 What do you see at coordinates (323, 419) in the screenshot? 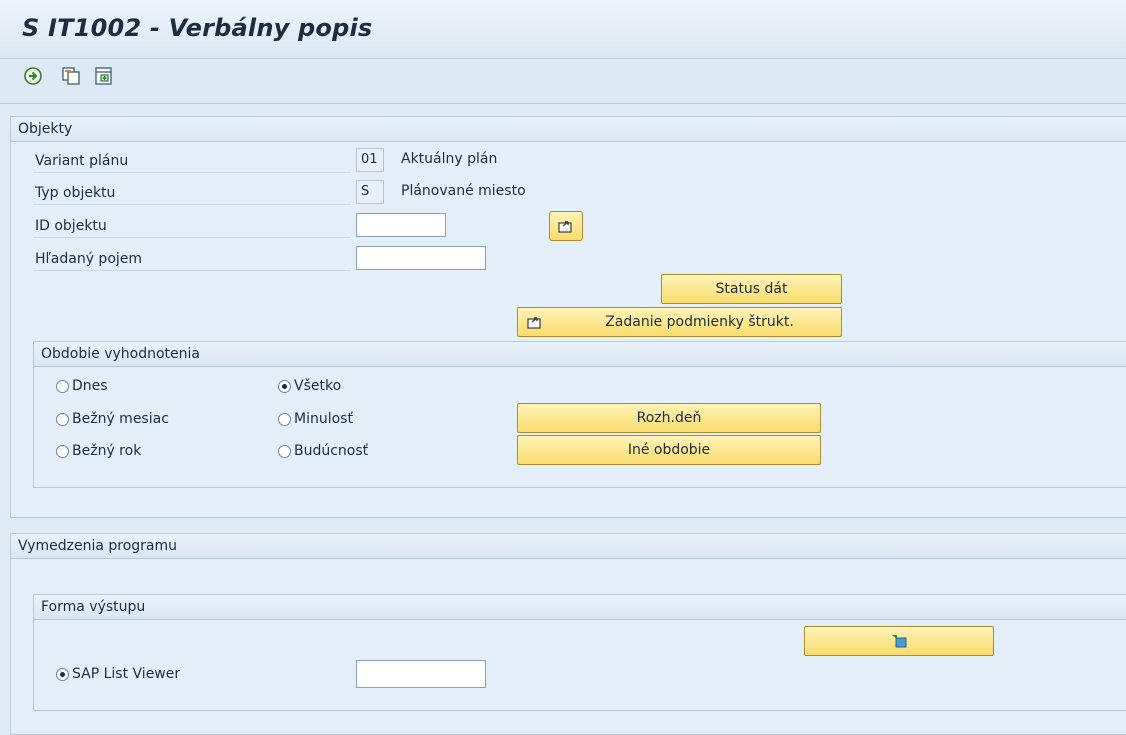
I see `radio-past-label: Minulosť` at bounding box center [323, 419].